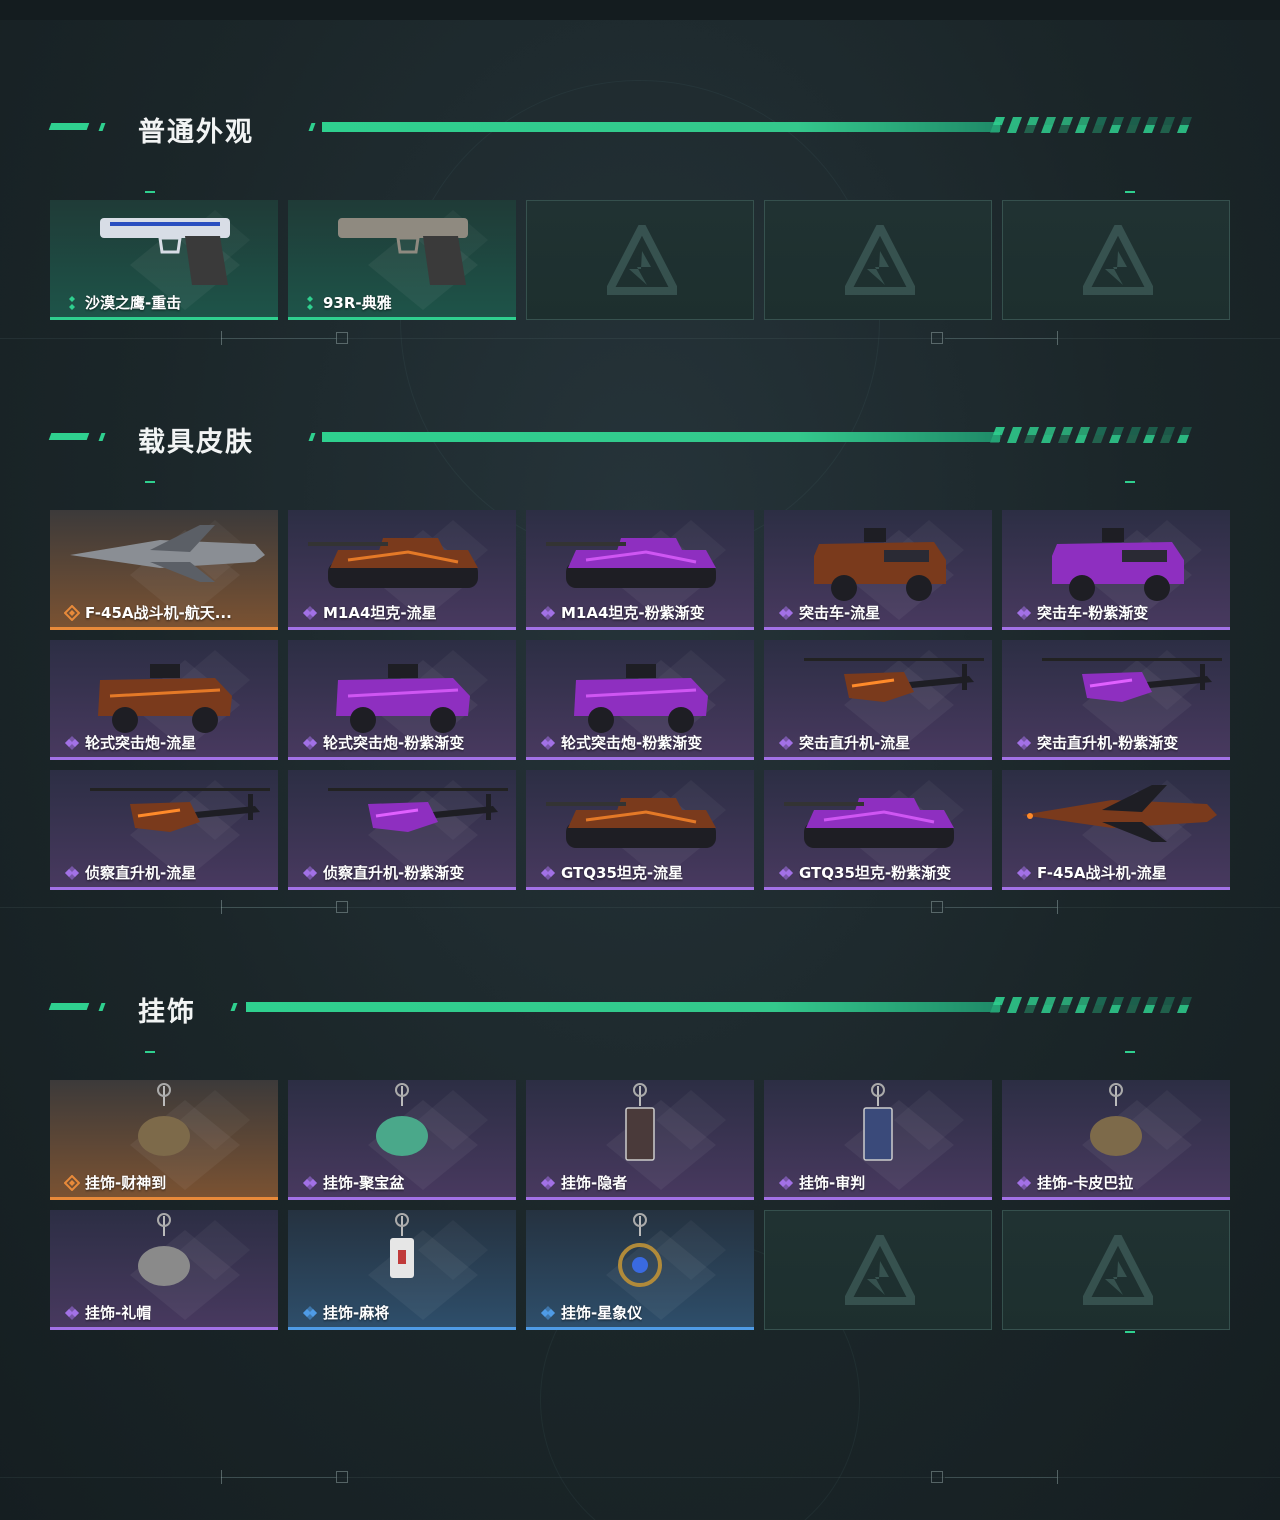 The image size is (1280, 1520). What do you see at coordinates (632, 743) in the screenshot?
I see `item-name: 轮式突击炮-粉紫渐变` at bounding box center [632, 743].